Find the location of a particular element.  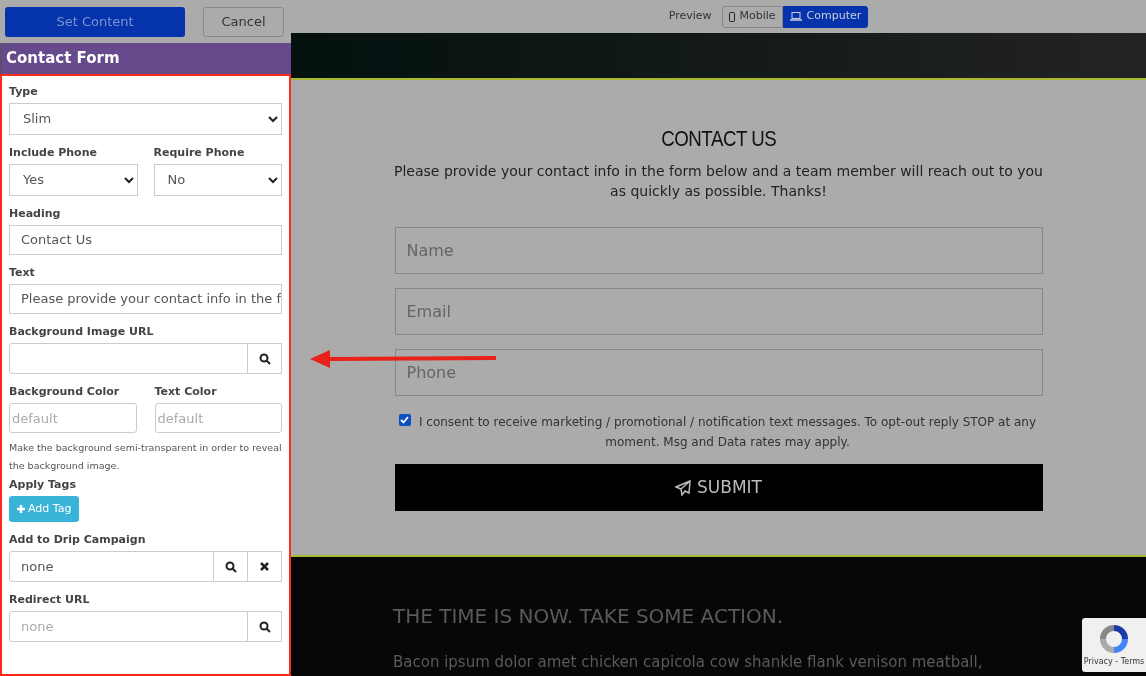

field-label: Heading is located at coordinates (35, 213).